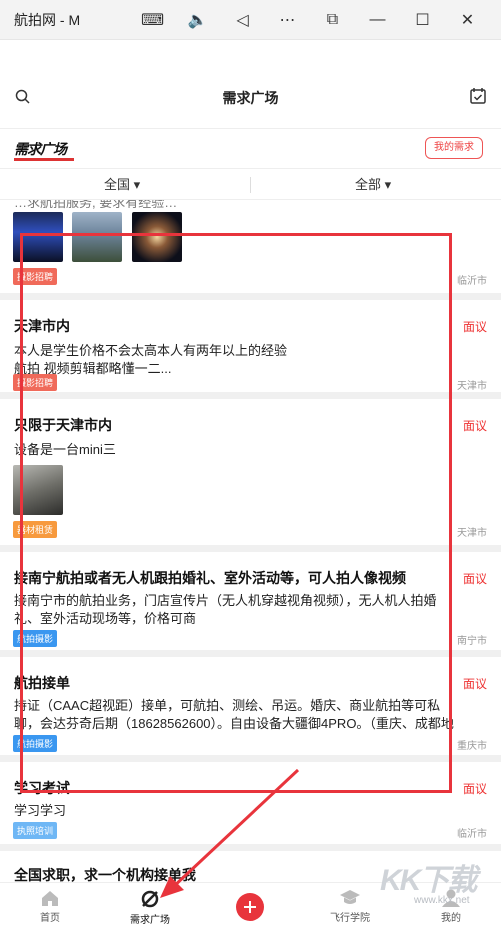 The height and width of the screenshot is (933, 501). I want to click on watermark-url: www.kkx.net, so click(442, 900).